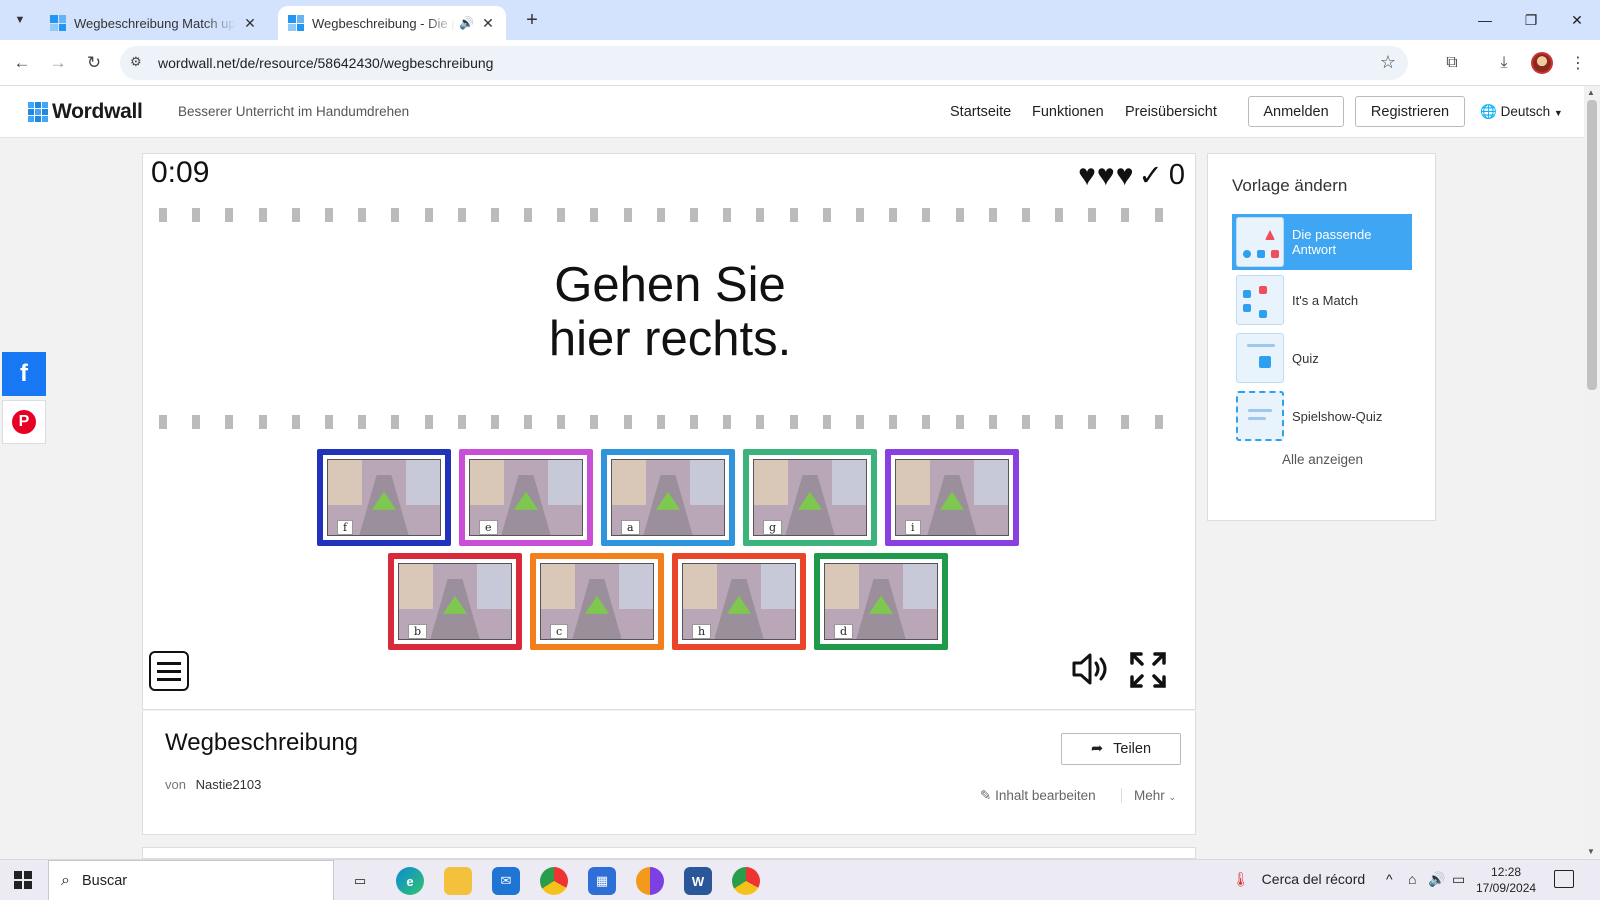 This screenshot has width=1600, height=900. I want to click on template-quiz: Quiz, so click(1322, 358).